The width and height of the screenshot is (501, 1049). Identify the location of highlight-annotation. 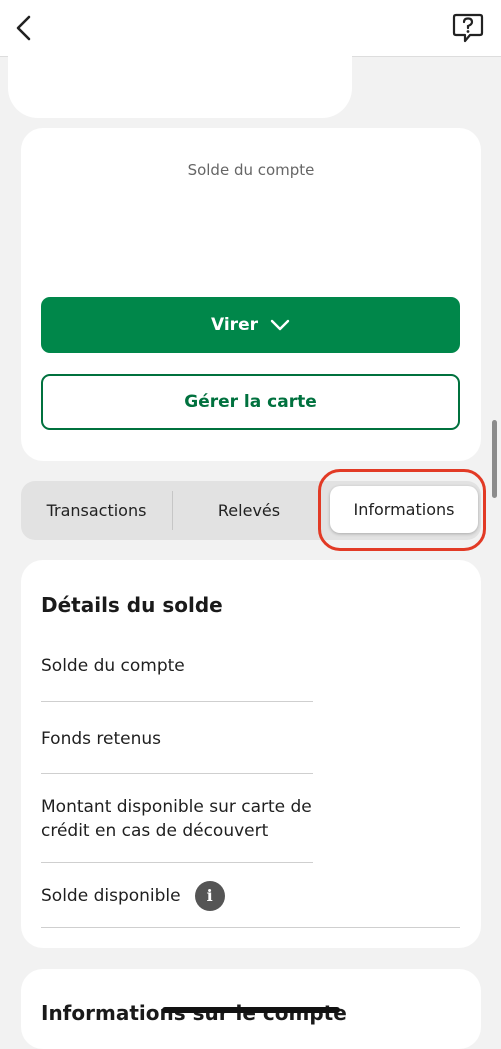
(402, 510).